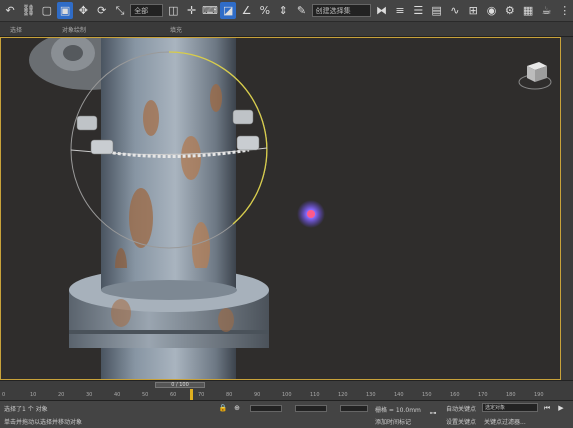 The width and height of the screenshot is (573, 428). Describe the element at coordinates (246, 10) in the screenshot. I see `angle-snap-icon: ∠` at that location.